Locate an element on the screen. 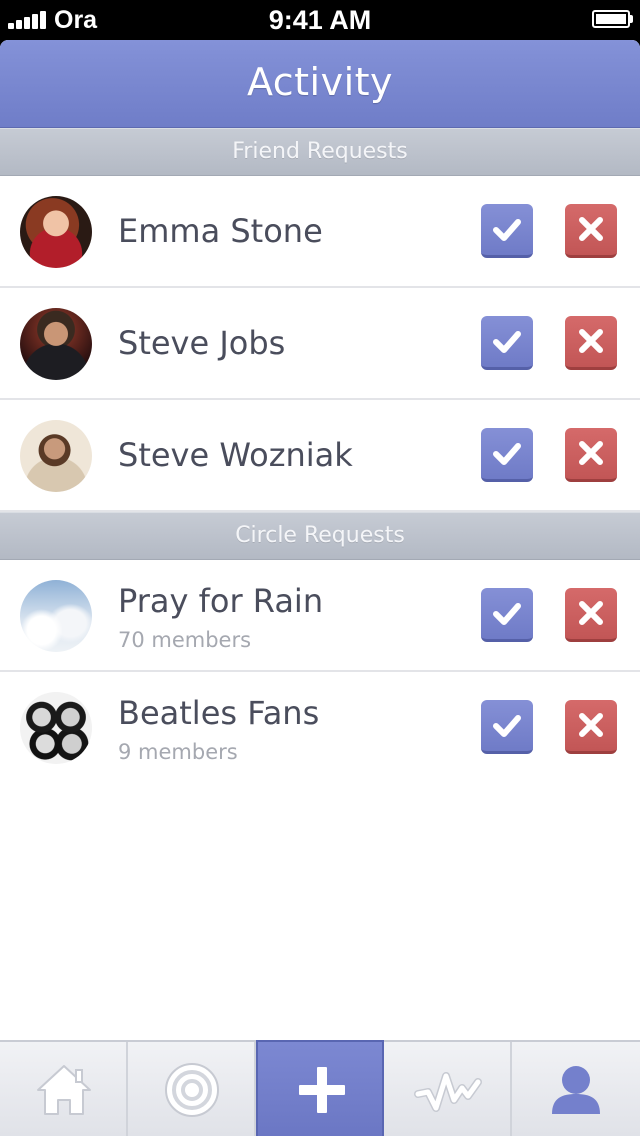  tab-circles is located at coordinates (192, 1089).